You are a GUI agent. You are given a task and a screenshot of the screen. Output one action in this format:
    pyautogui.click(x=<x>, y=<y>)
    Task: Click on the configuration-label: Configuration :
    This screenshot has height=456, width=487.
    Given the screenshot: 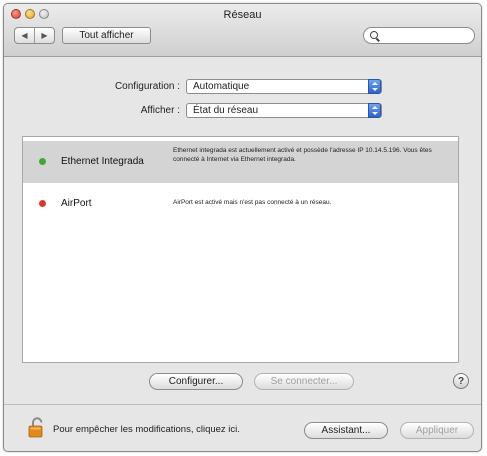 What is the action you would take?
    pyautogui.click(x=147, y=86)
    